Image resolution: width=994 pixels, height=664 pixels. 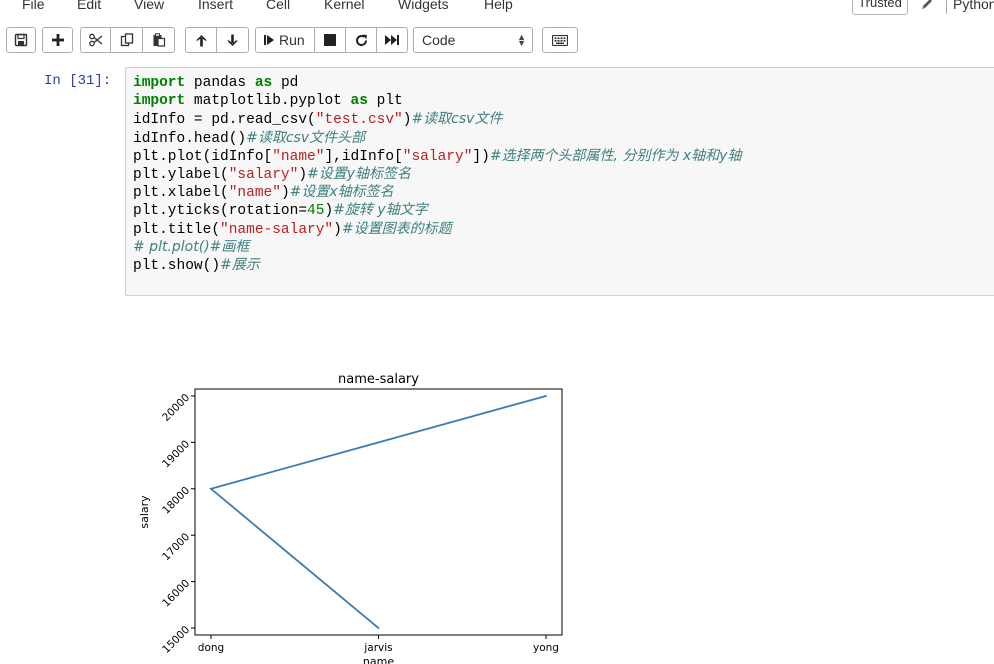 I want to click on paste-button, so click(x=159, y=40).